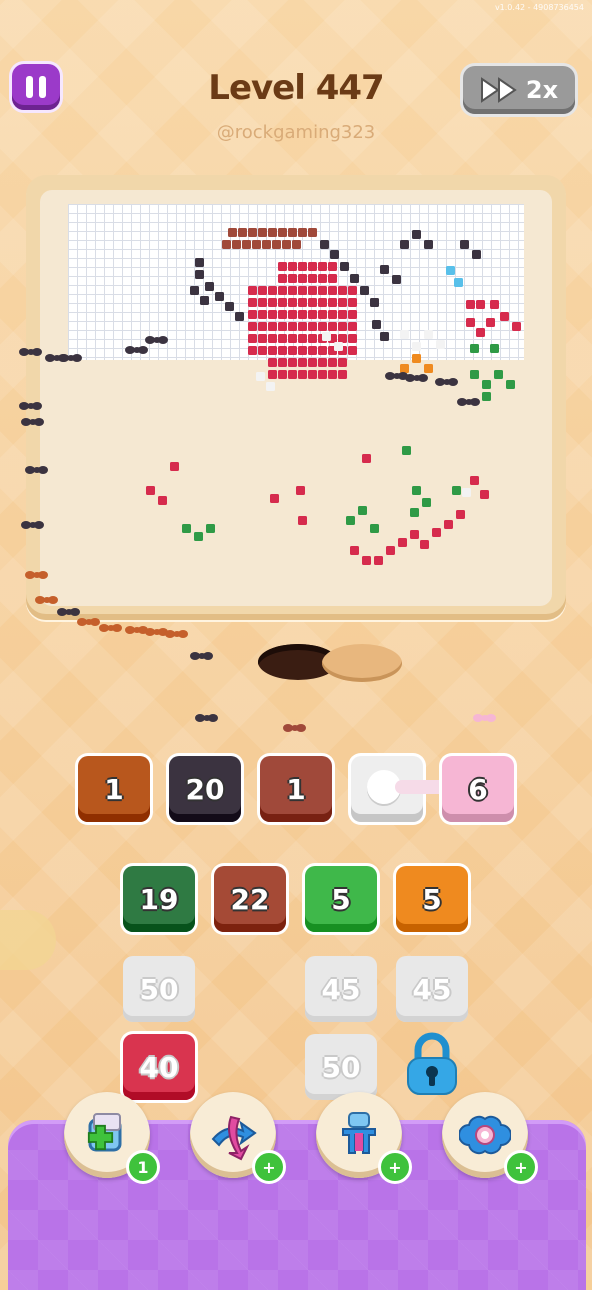 This screenshot has width=592, height=1290. I want to click on speed-button: 2x, so click(519, 90).